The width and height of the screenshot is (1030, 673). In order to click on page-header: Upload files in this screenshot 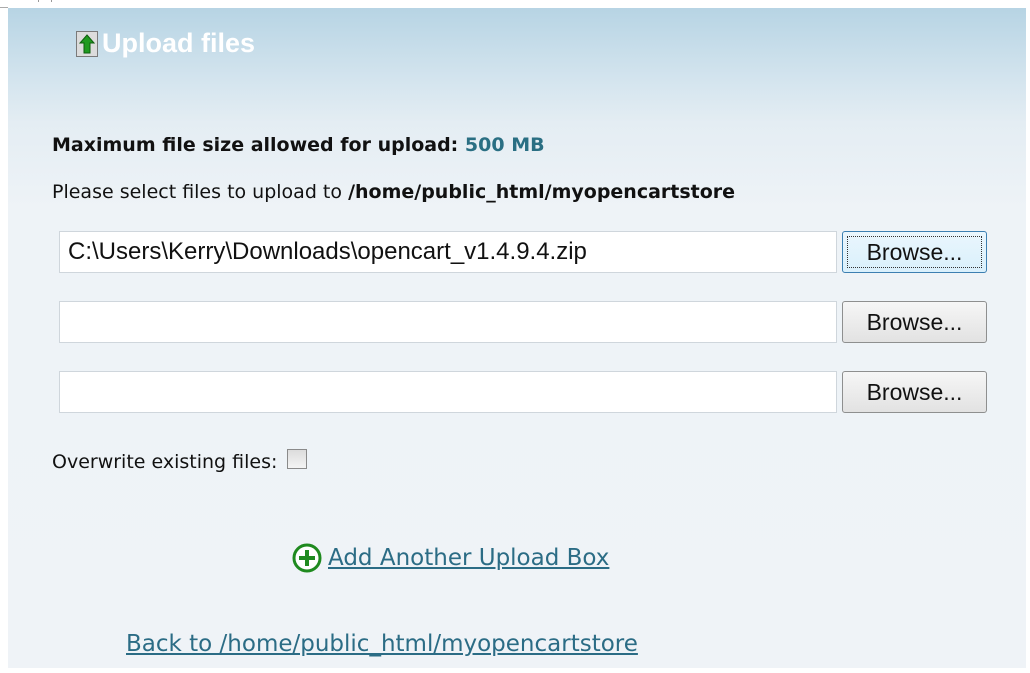, I will do `click(165, 43)`.